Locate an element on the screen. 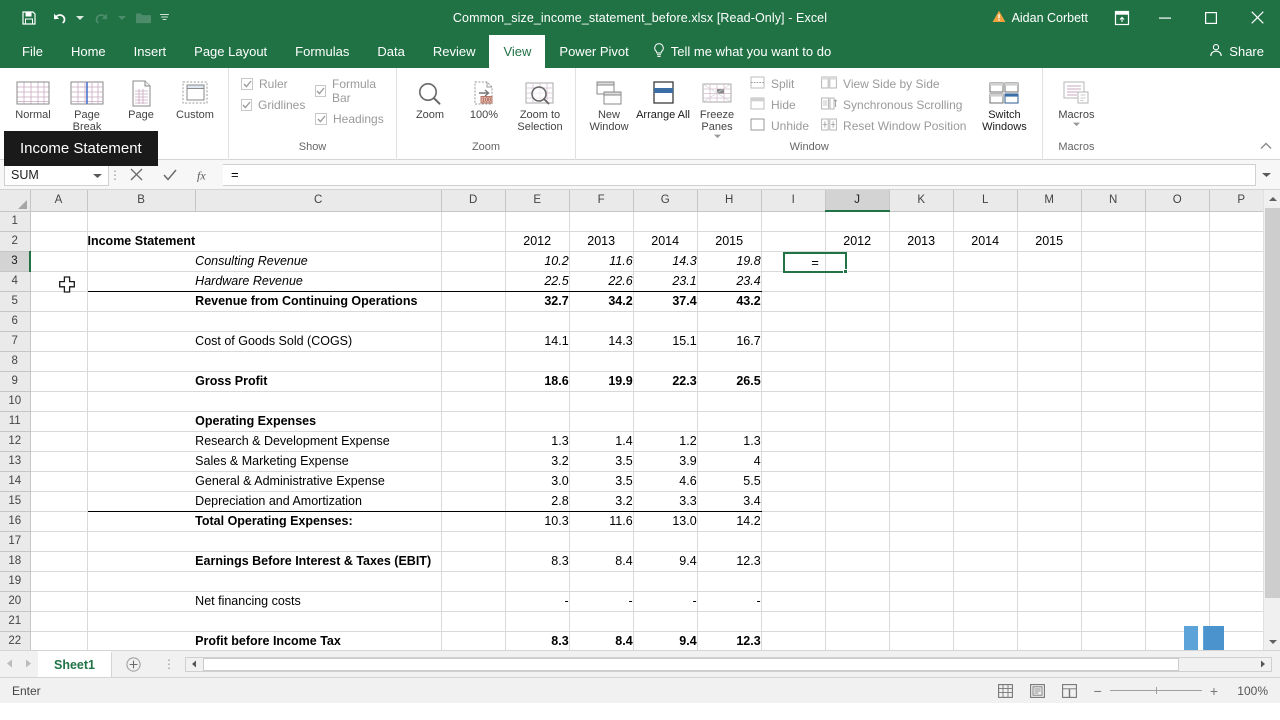 This screenshot has width=1280, height=720. cell-D9 is located at coordinates (473, 381).